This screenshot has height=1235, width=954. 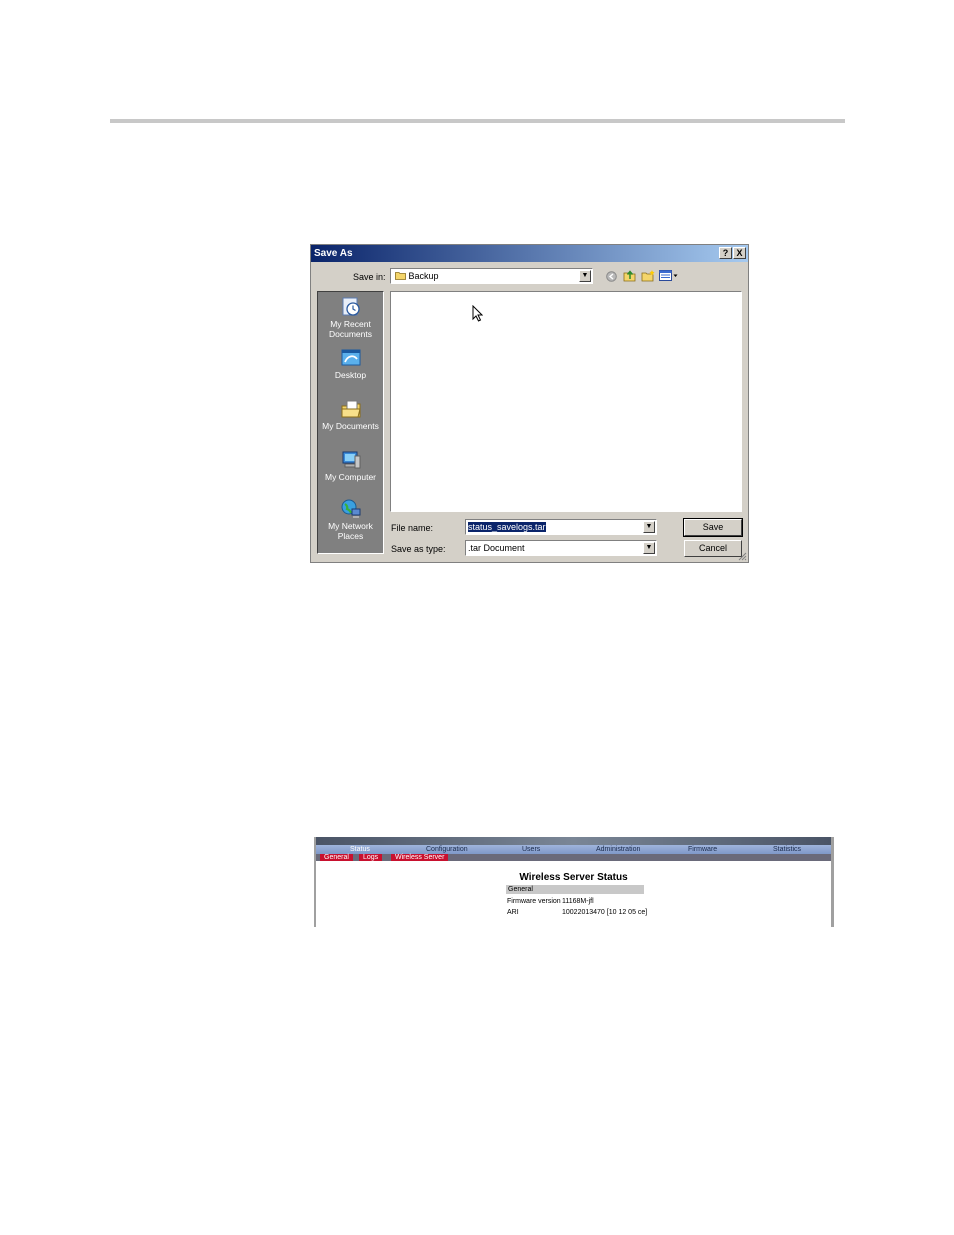 What do you see at coordinates (702, 849) in the screenshot?
I see `nav-firmware: Firmware` at bounding box center [702, 849].